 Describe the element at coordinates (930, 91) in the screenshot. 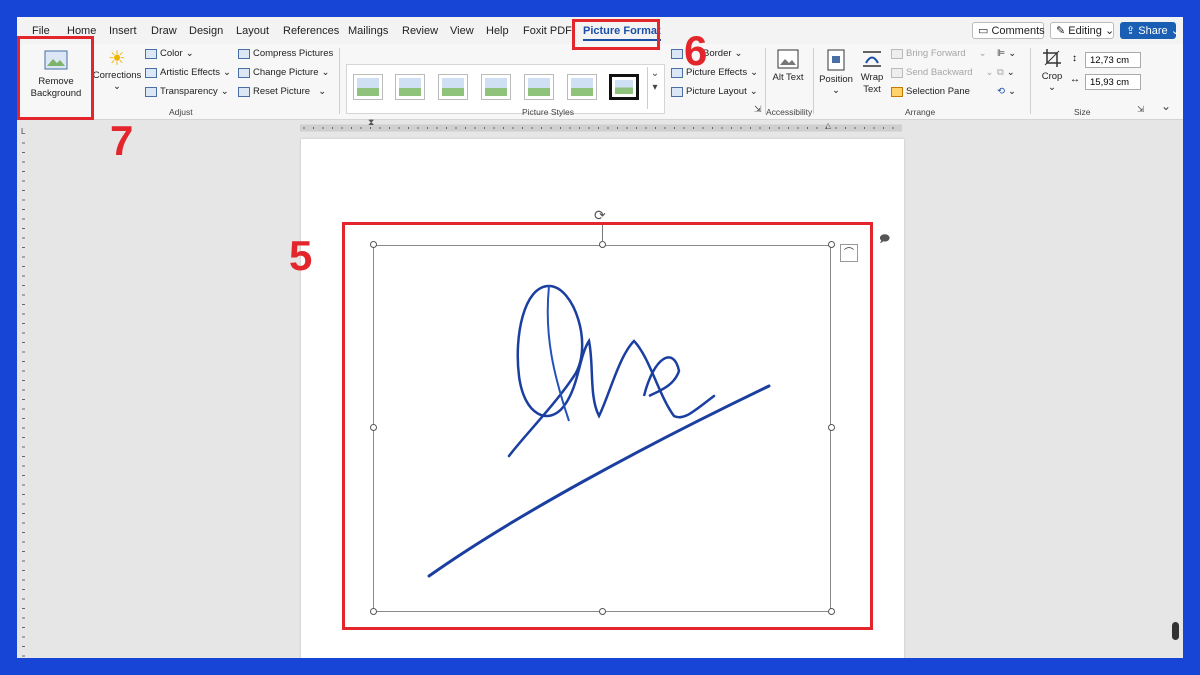

I see `selection-pane-button: Selection Pane` at that location.